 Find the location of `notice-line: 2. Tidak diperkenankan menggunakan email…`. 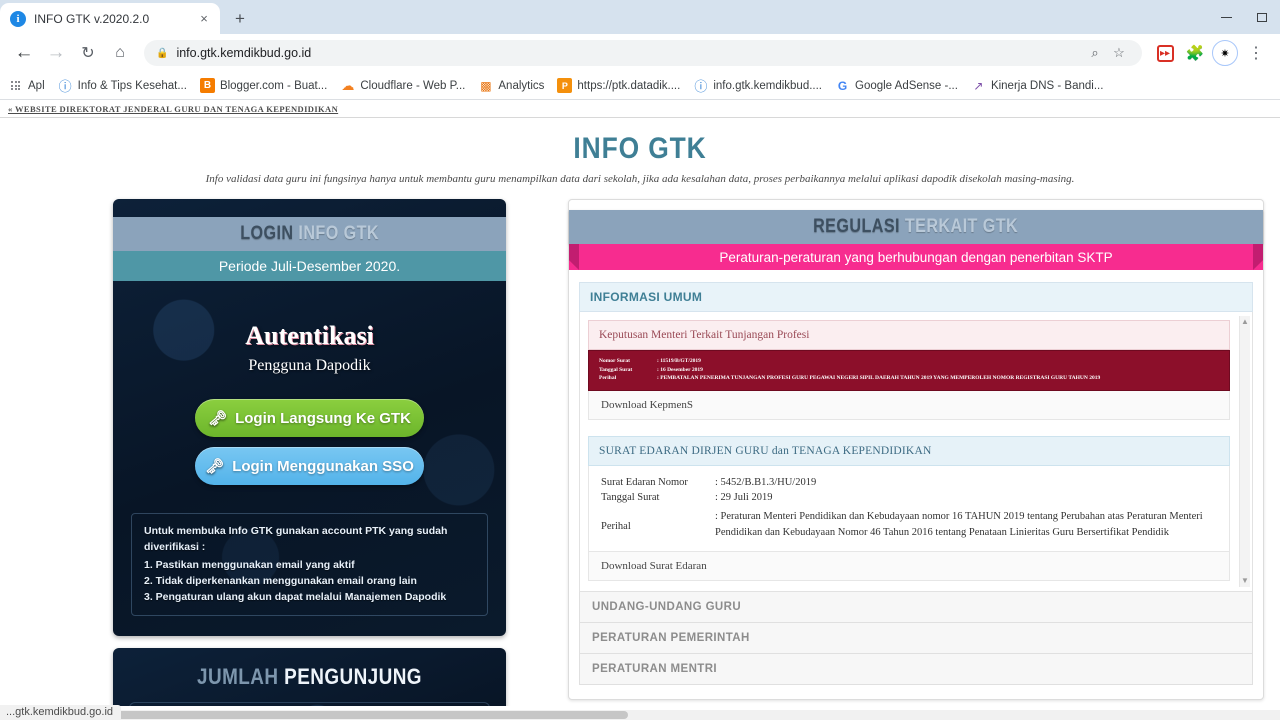

notice-line: 2. Tidak diperkenankan menggunakan email… is located at coordinates (280, 580).